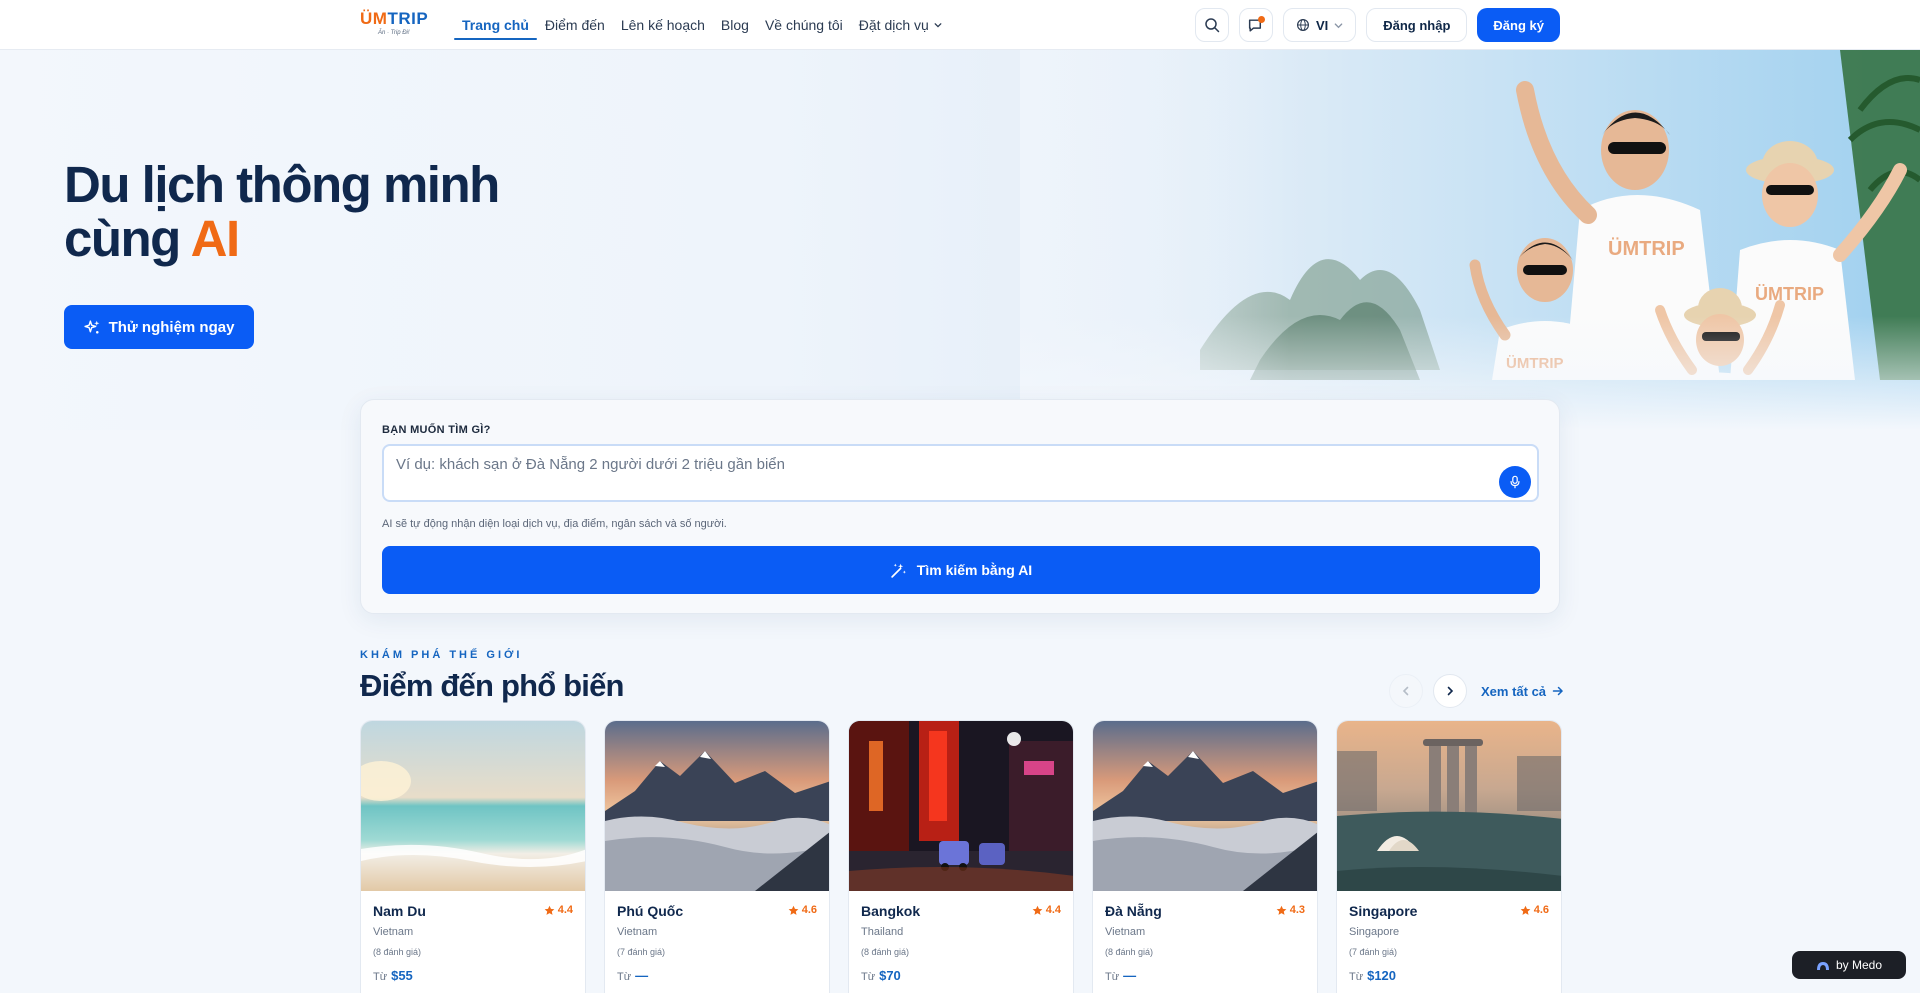  I want to click on brand-logo: ÜMTRIP Ăn · Trip Đi!, so click(396, 25).